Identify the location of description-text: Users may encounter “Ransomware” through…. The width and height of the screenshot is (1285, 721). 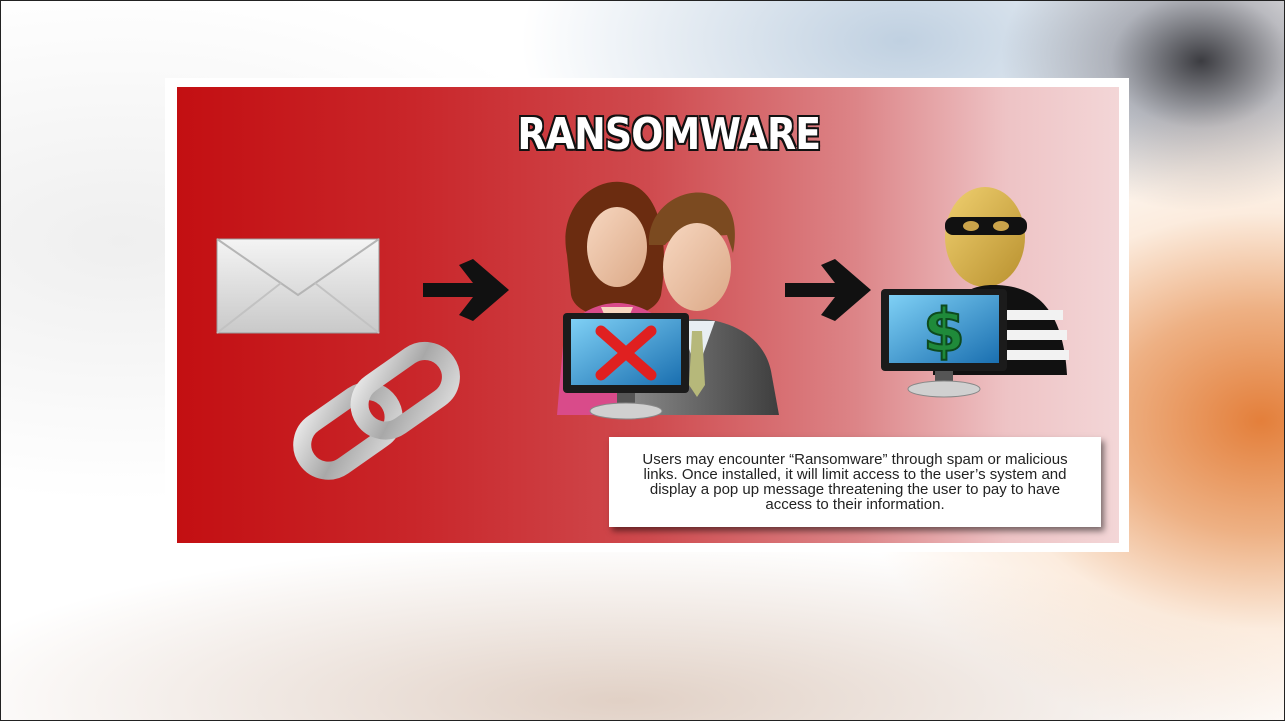
(855, 482).